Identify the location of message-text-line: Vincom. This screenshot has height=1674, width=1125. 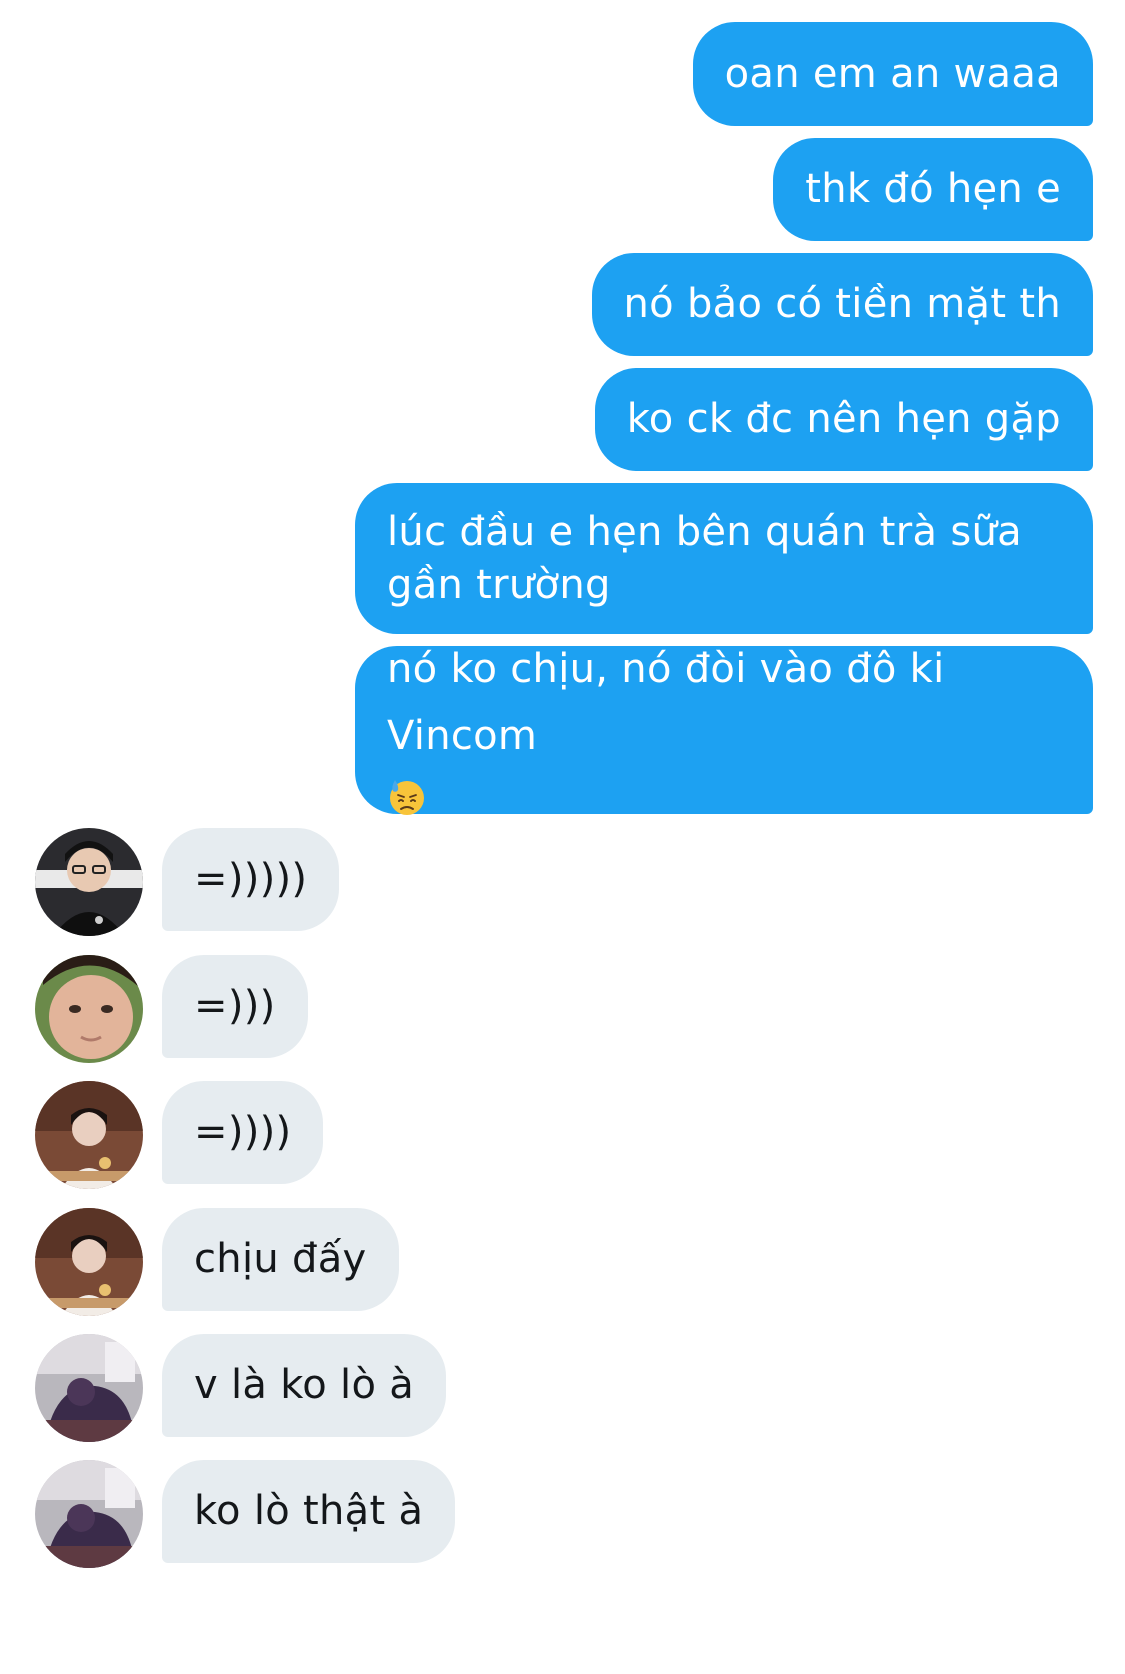
(666, 763).